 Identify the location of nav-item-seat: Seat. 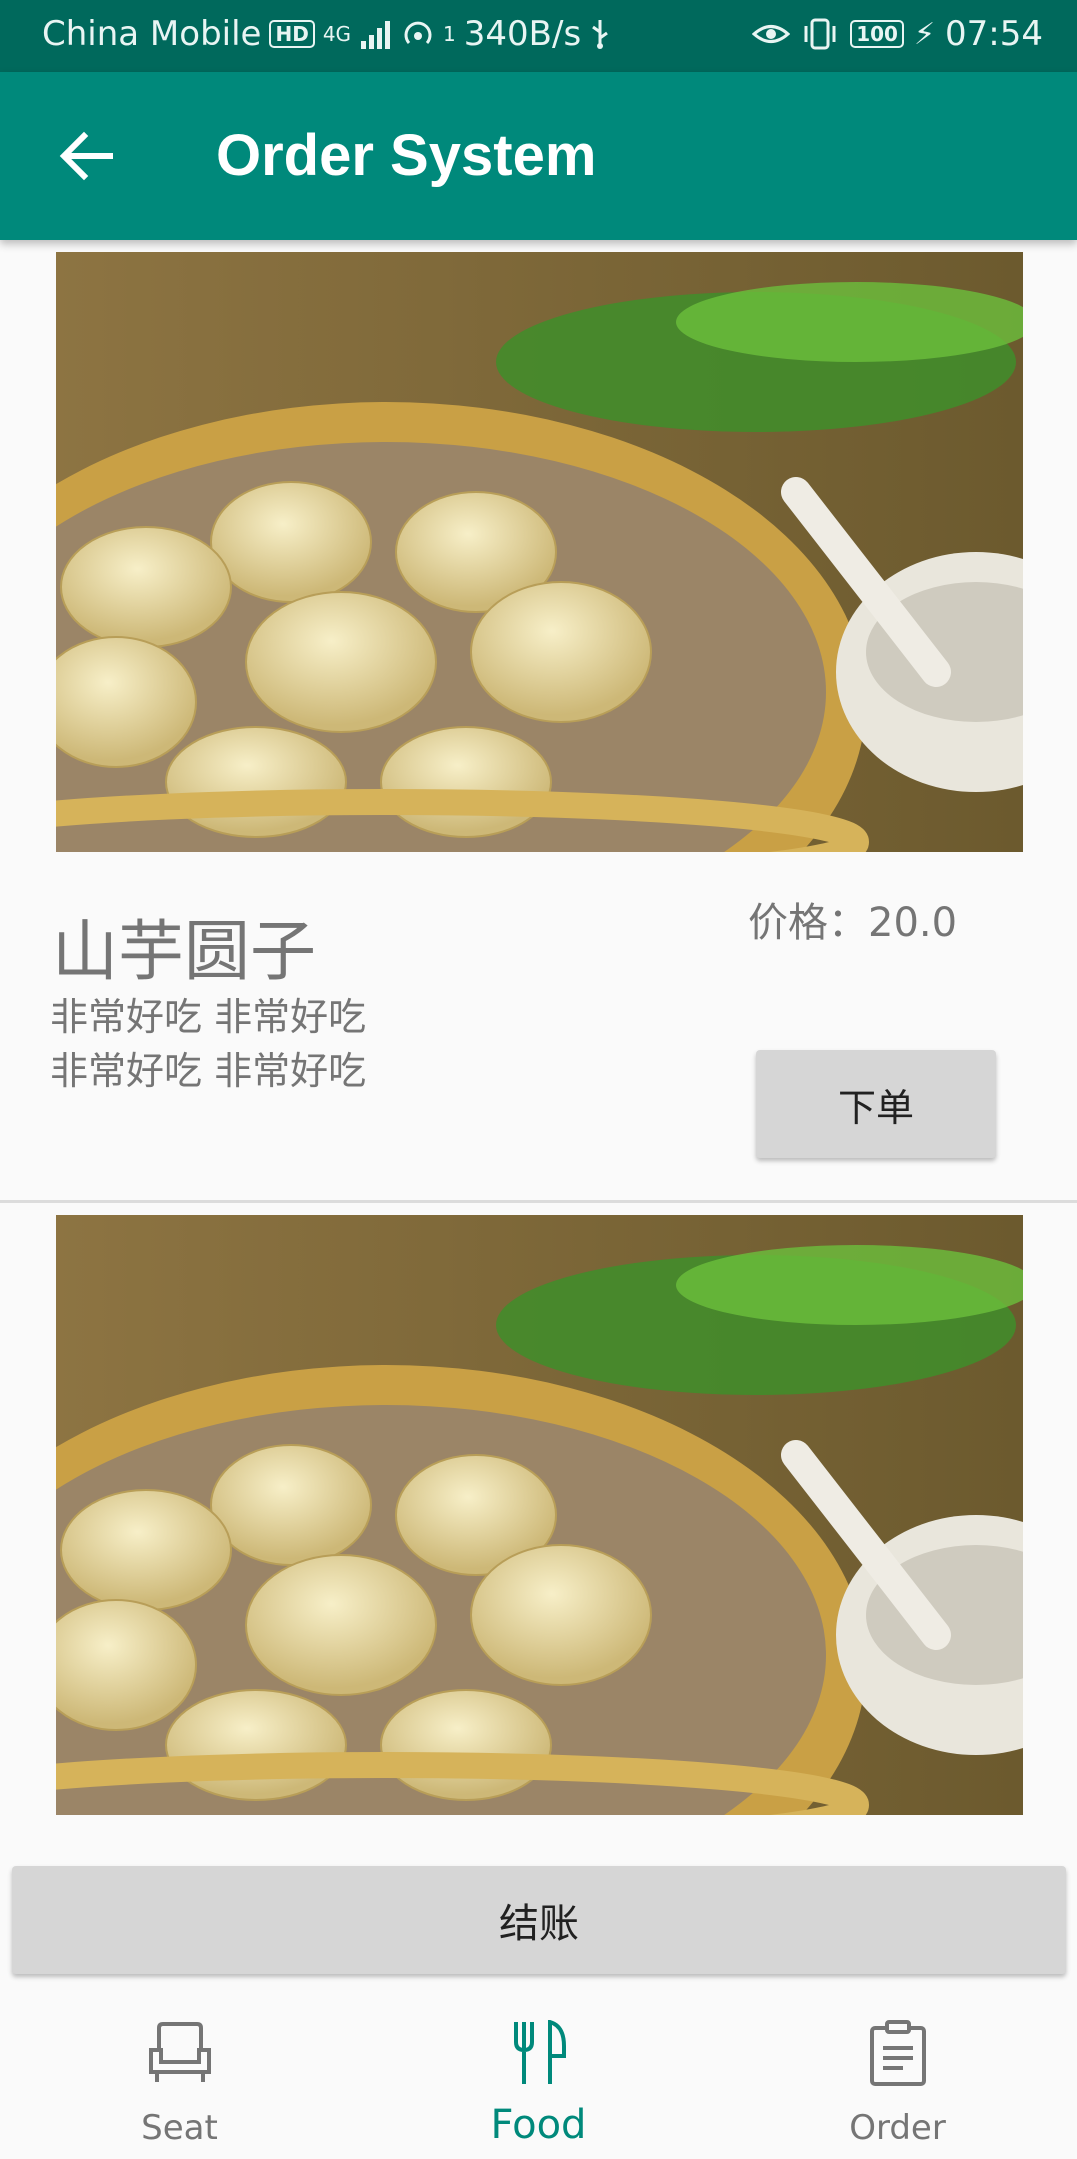
(179, 2074).